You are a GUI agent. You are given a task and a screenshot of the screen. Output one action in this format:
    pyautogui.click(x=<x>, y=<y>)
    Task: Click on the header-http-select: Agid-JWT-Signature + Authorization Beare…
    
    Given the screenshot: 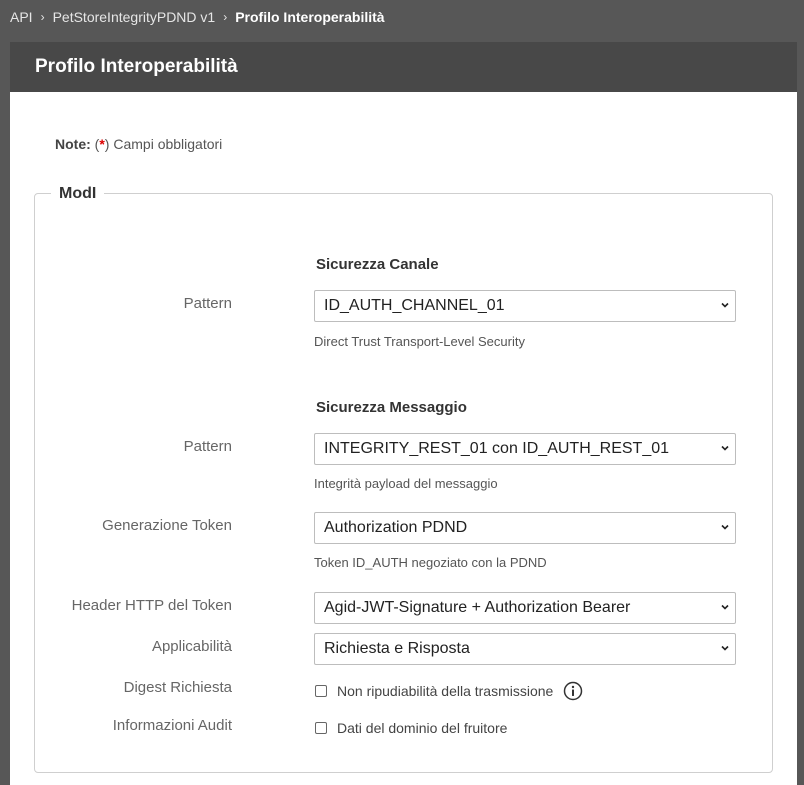 What is the action you would take?
    pyautogui.click(x=525, y=608)
    